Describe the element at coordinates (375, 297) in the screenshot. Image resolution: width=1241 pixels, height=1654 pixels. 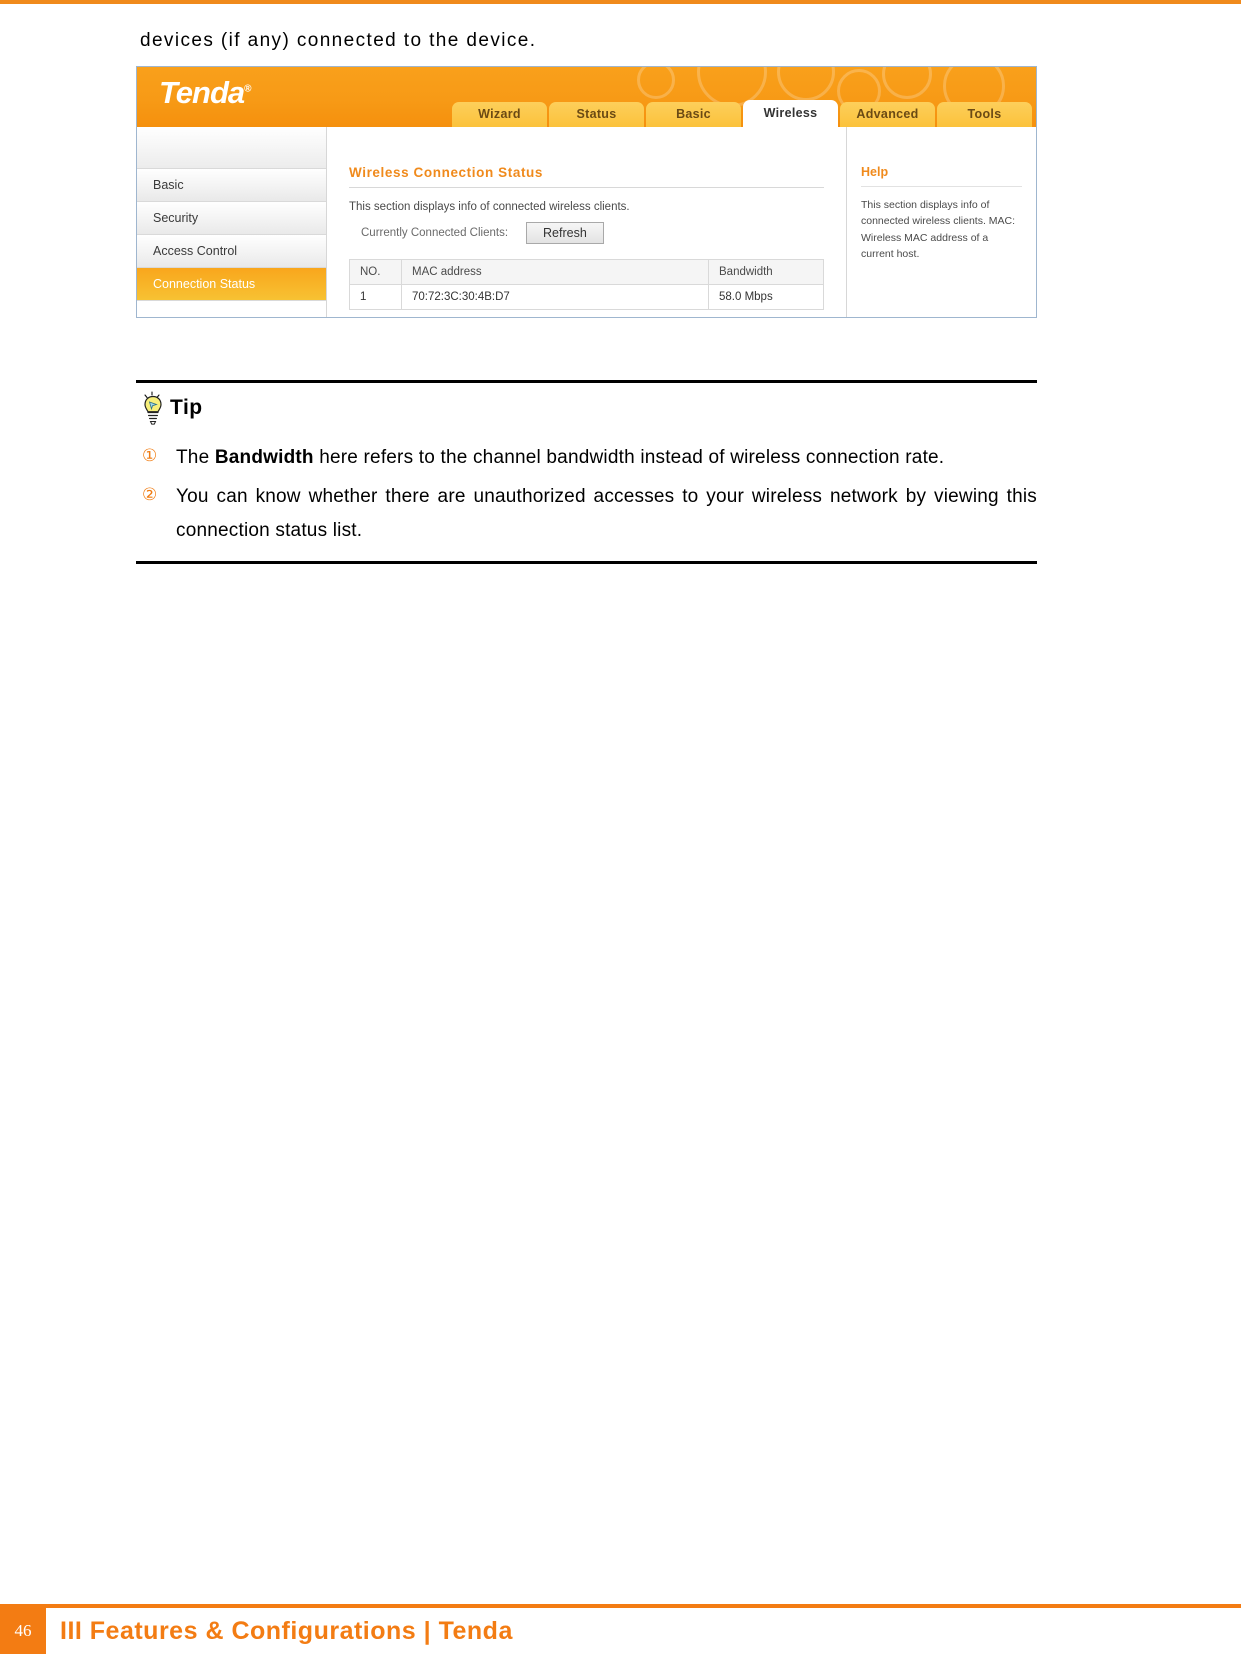
I see `cell-no: 1` at that location.